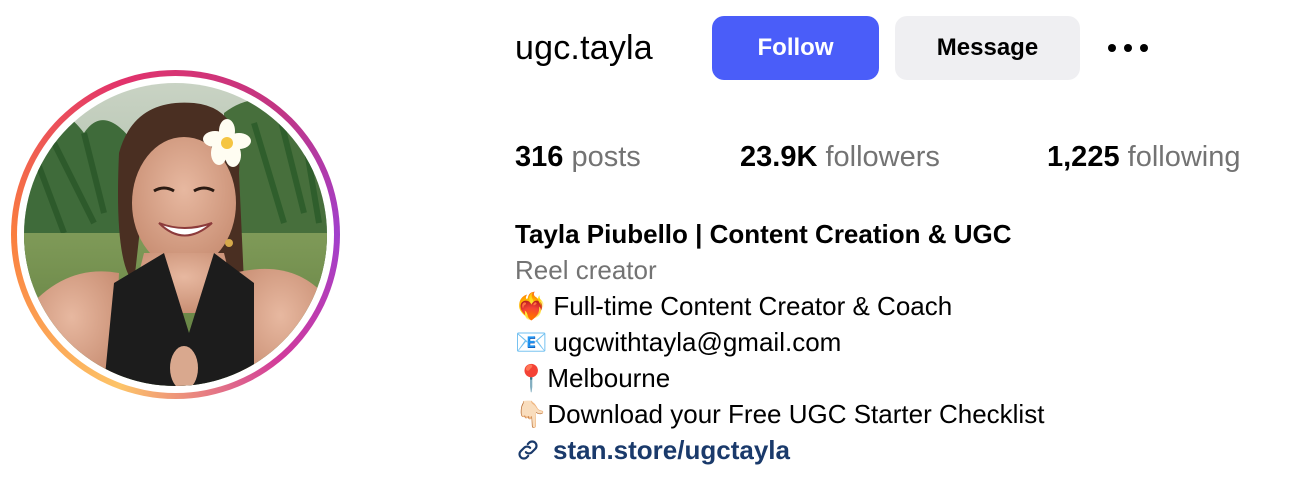  I want to click on pointing-down-icon: 👇🏻, so click(531, 414).